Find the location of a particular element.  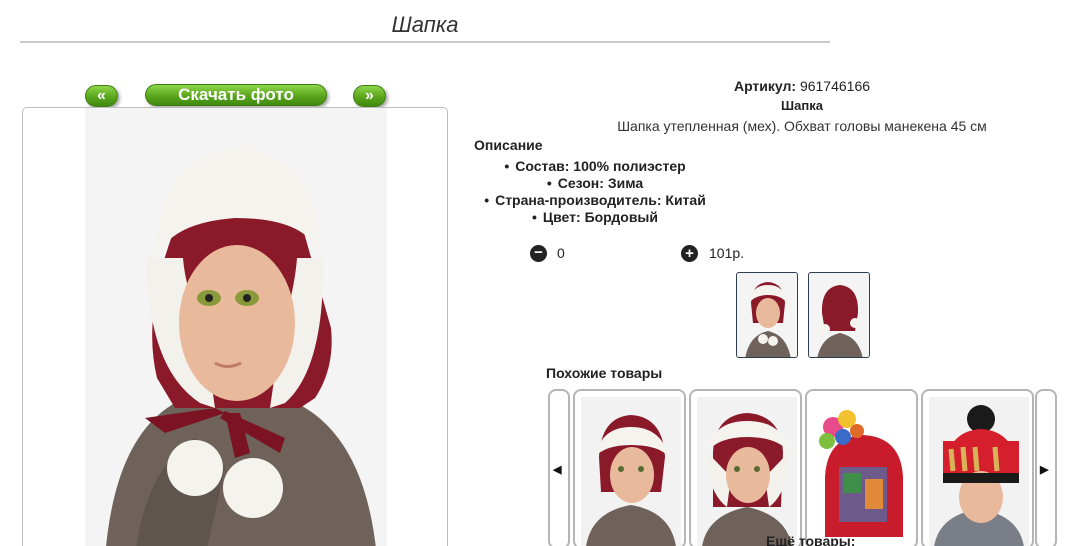

carousel-prev-button: ◀ is located at coordinates (559, 467).